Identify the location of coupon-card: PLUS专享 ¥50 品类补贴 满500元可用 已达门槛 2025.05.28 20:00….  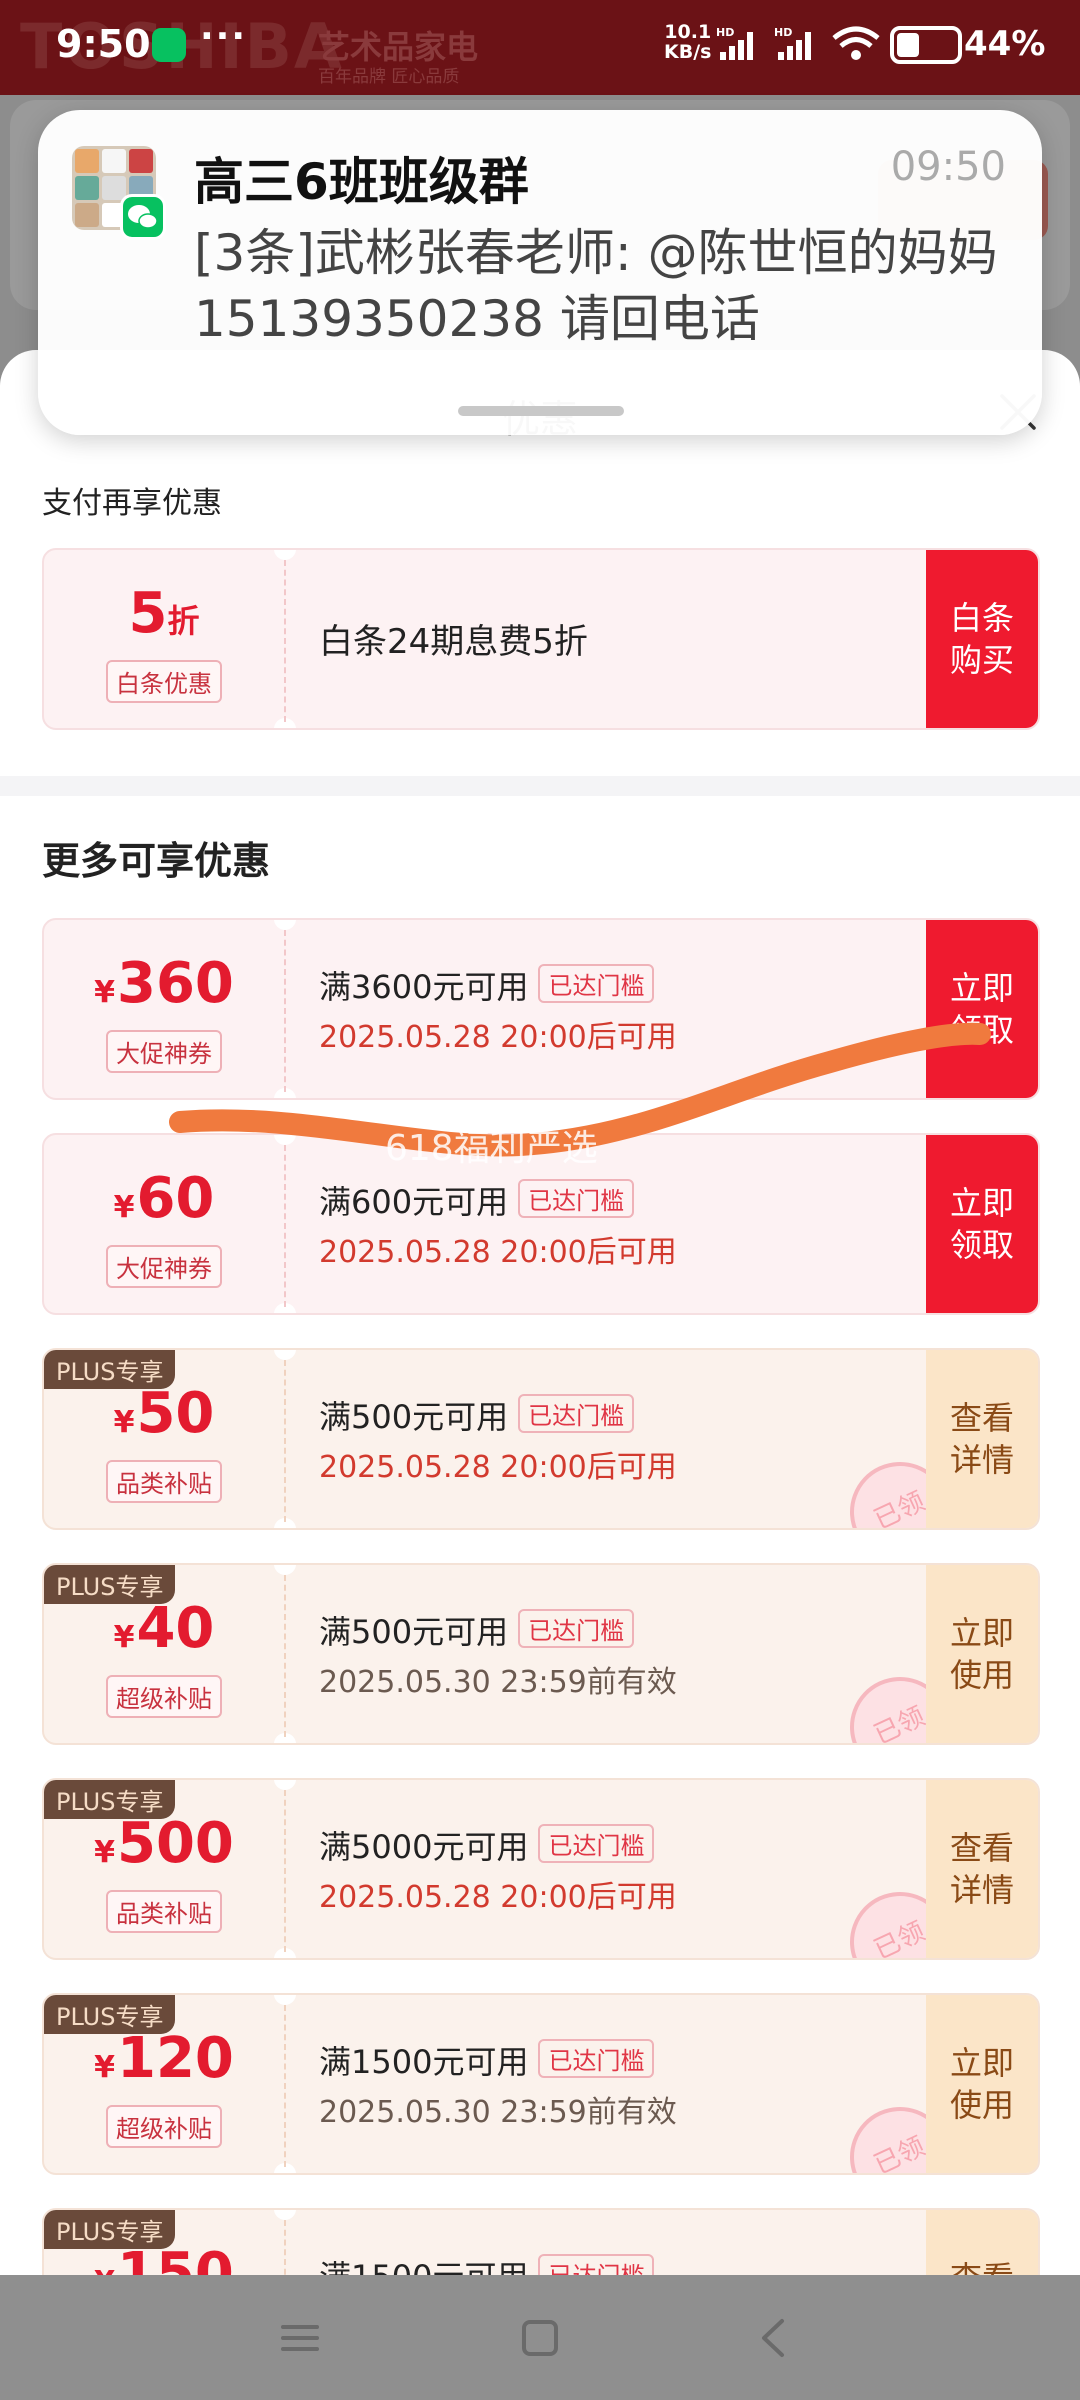
(541, 1439).